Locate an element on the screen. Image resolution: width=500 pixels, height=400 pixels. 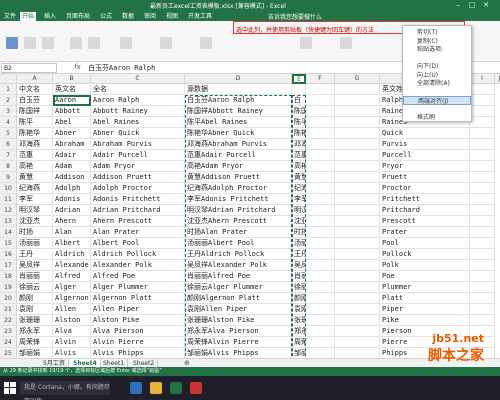
cell: 全名 is located at coordinates (138, 89).